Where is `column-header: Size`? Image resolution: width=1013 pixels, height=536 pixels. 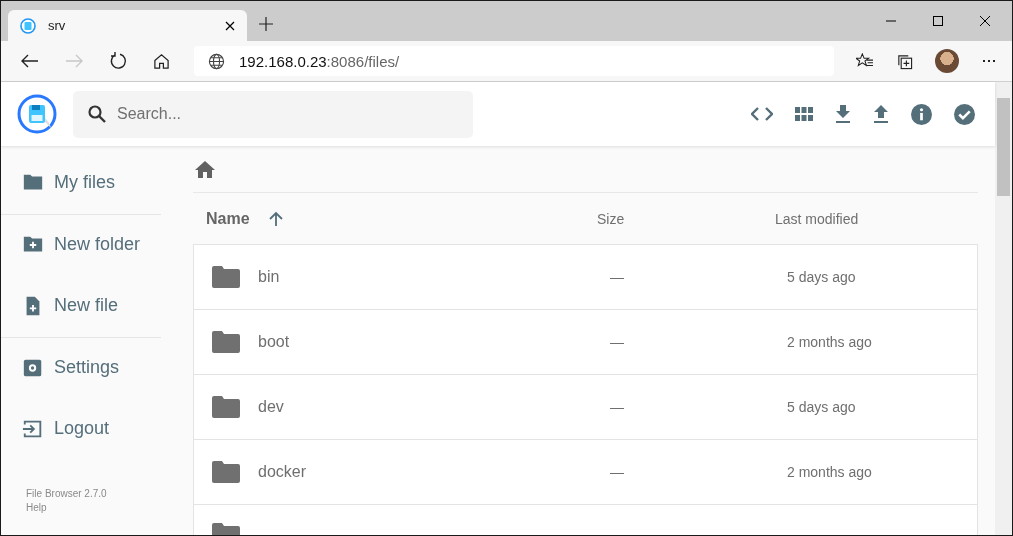 column-header: Size is located at coordinates (686, 218).